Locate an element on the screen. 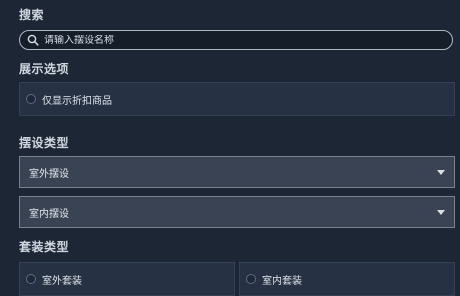 This screenshot has width=460, height=296. outdoor-set-radio is located at coordinates (31, 279).